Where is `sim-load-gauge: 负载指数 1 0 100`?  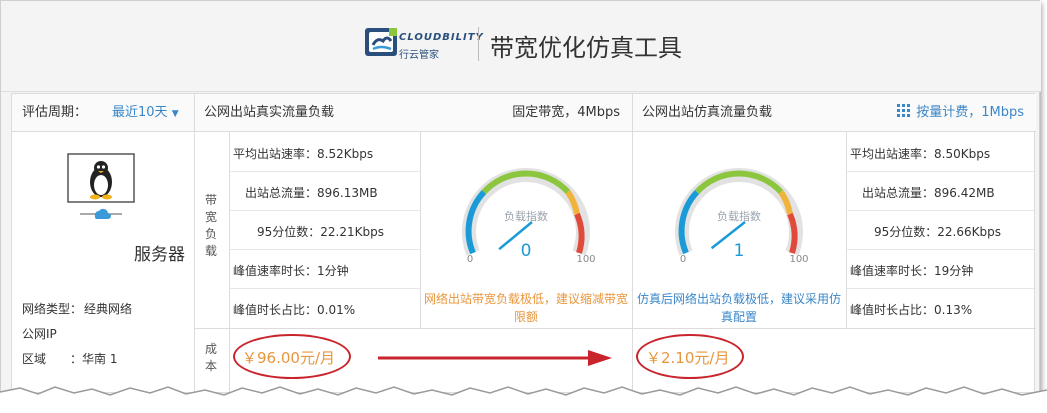
sim-load-gauge: 负载指数 1 0 100 is located at coordinates (742, 216).